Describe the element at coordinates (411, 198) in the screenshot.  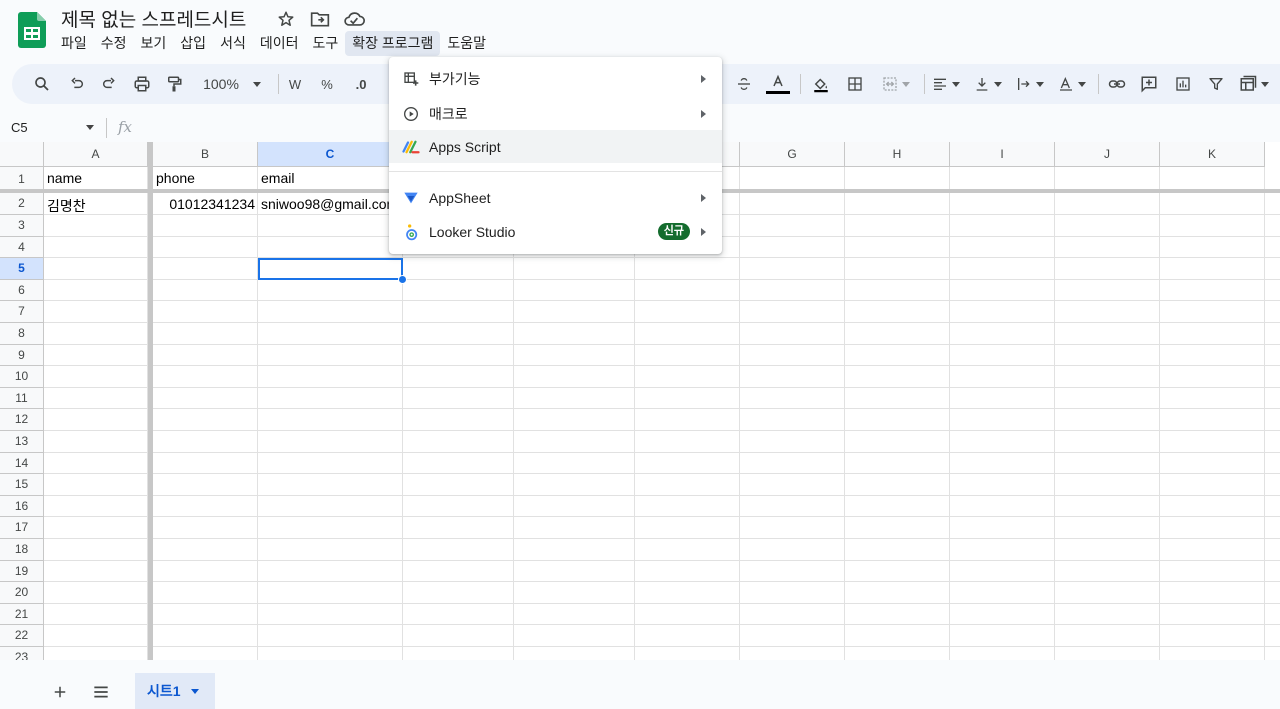
I see `appsheet-icon` at that location.